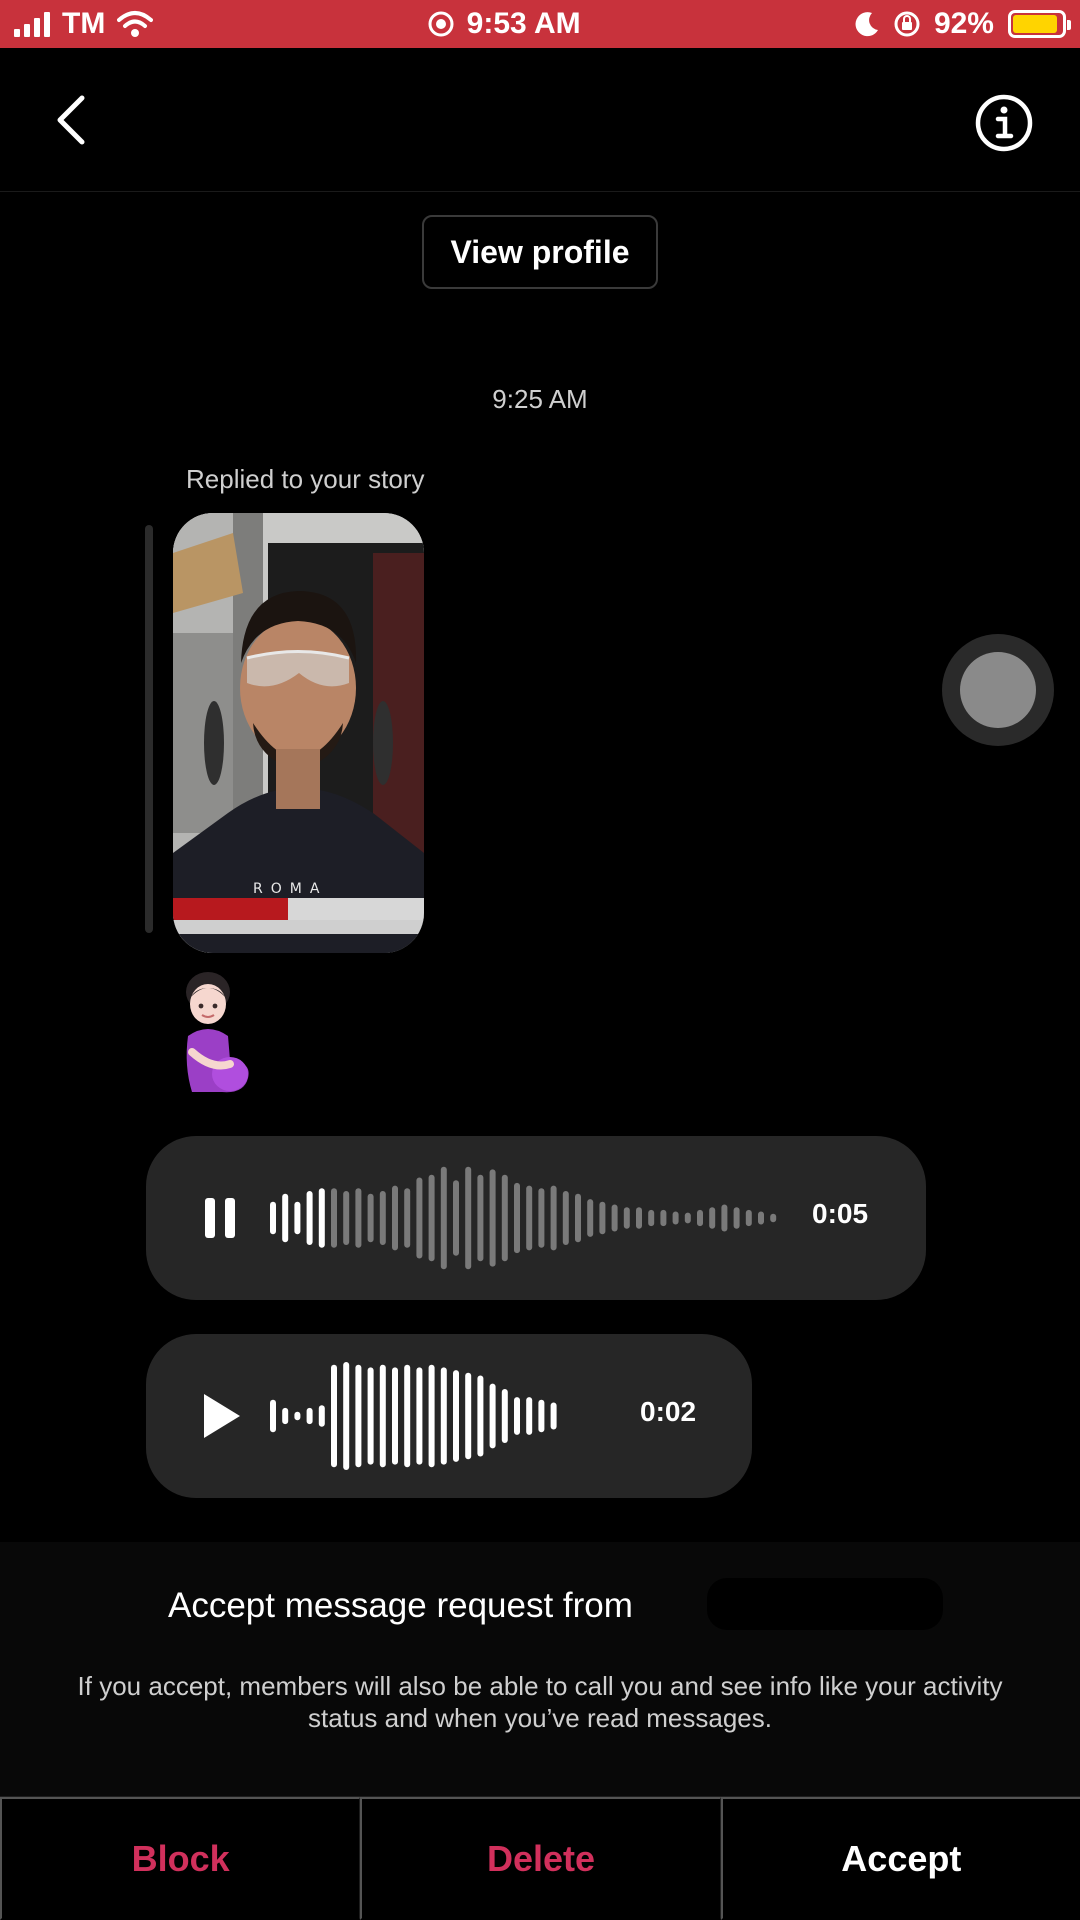  I want to click on redacted-username, so click(825, 1604).